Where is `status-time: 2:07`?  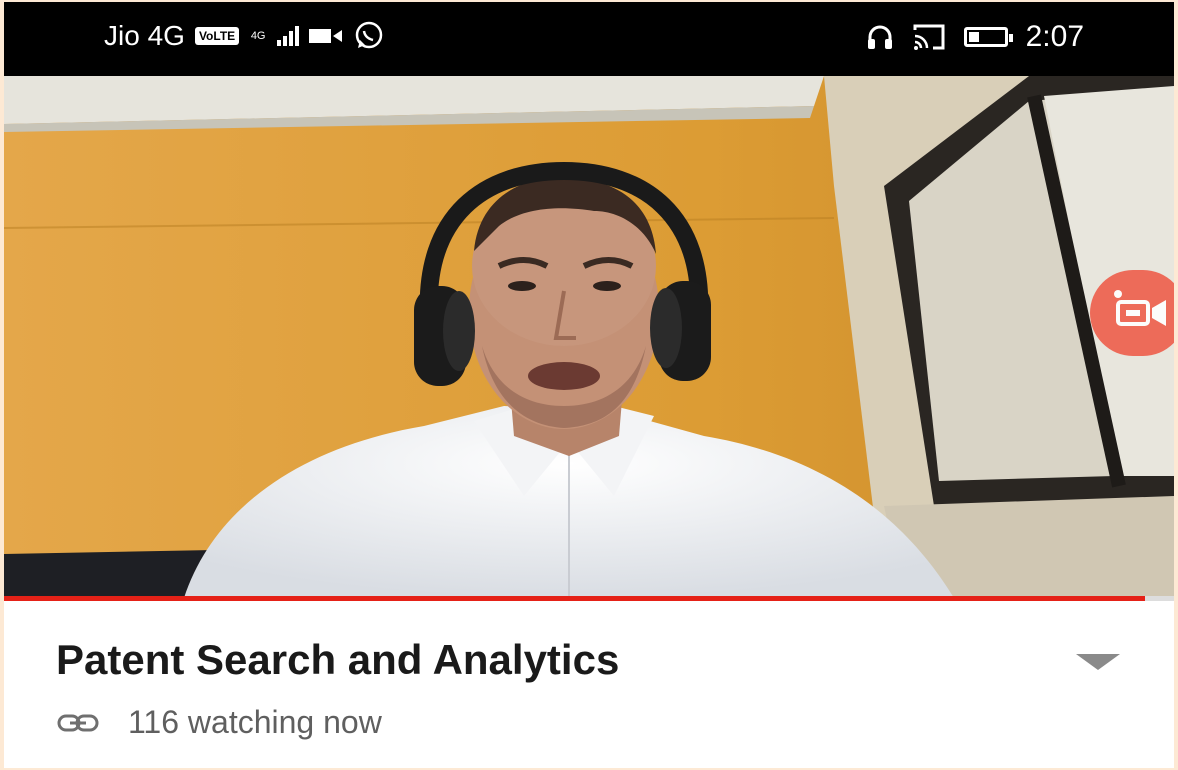 status-time: 2:07 is located at coordinates (1054, 36).